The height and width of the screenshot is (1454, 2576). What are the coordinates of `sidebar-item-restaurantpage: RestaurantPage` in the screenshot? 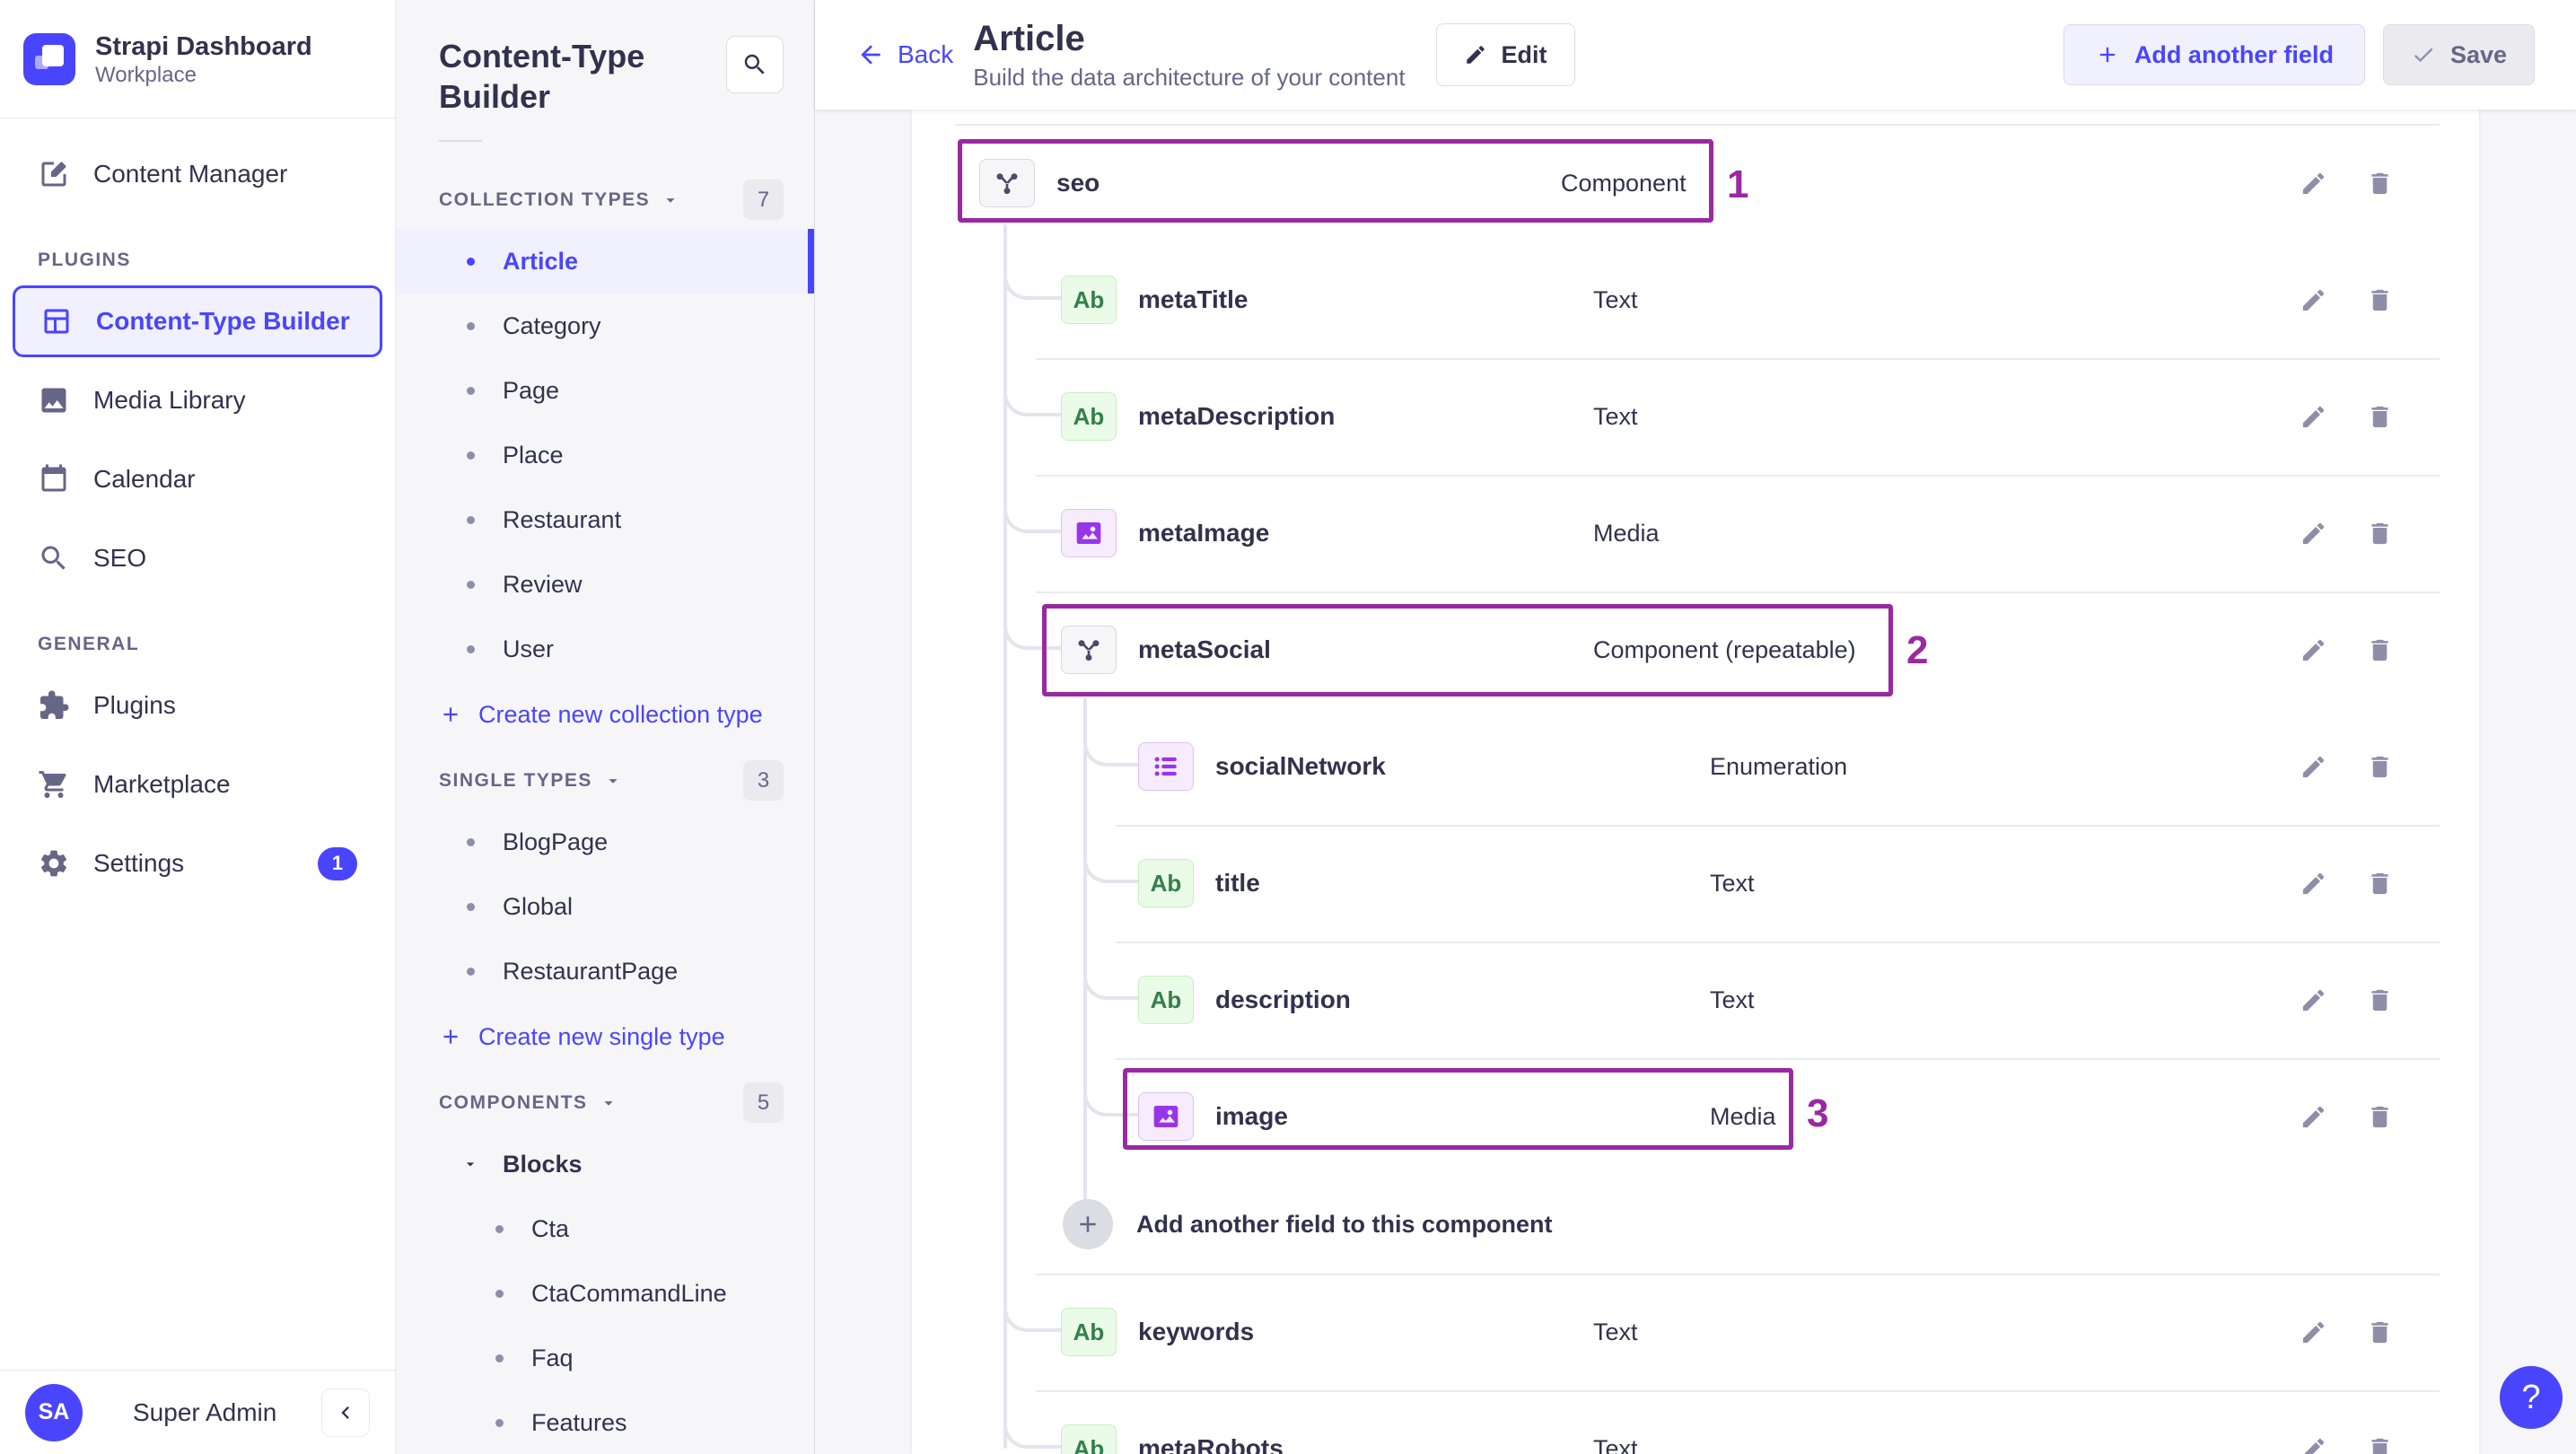 It's located at (605, 971).